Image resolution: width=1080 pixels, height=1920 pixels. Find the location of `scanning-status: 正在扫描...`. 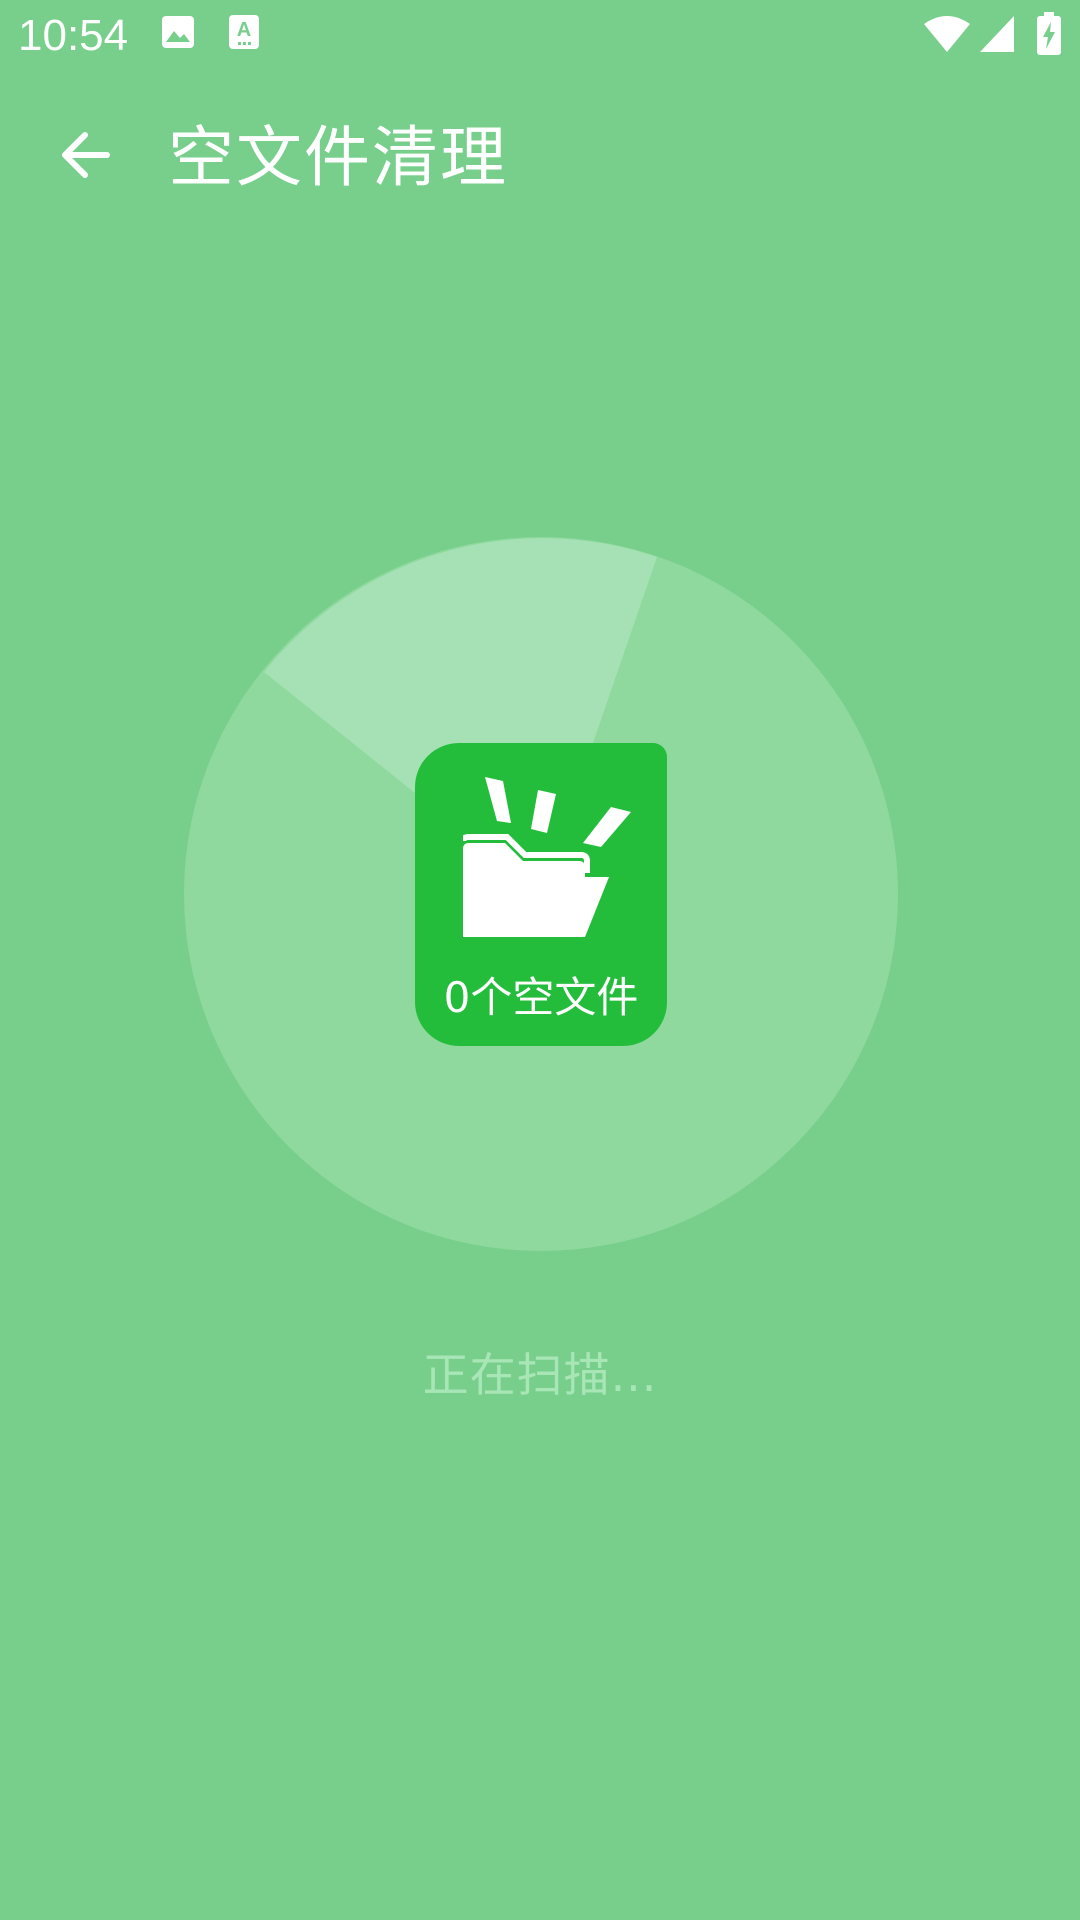

scanning-status: 正在扫描... is located at coordinates (540, 1375).